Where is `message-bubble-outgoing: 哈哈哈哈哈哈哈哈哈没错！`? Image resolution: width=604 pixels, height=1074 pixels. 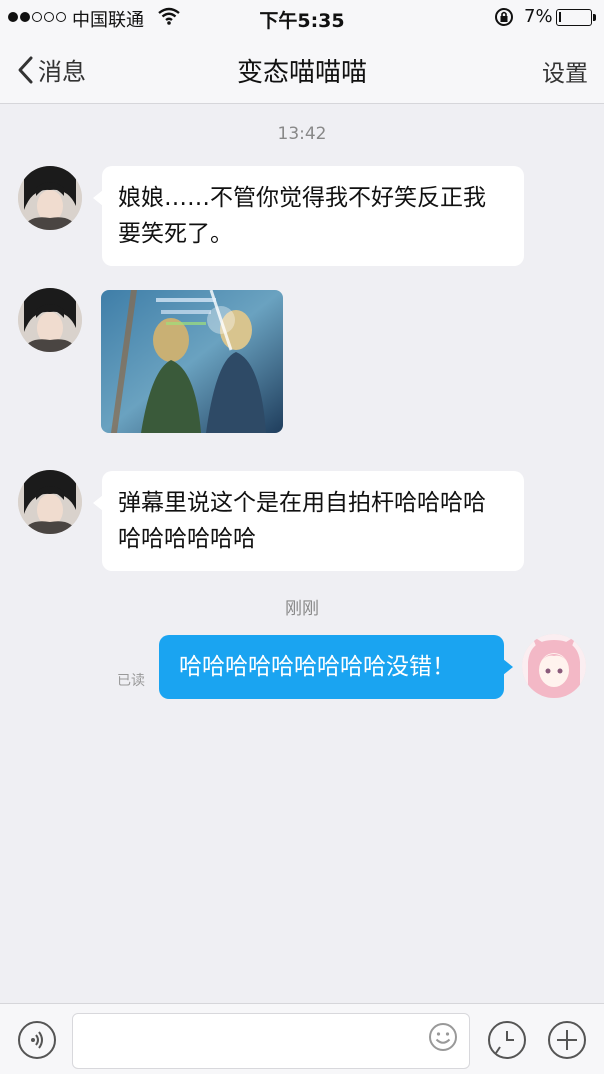 message-bubble-outgoing: 哈哈哈哈哈哈哈哈哈没错！ is located at coordinates (336, 667).